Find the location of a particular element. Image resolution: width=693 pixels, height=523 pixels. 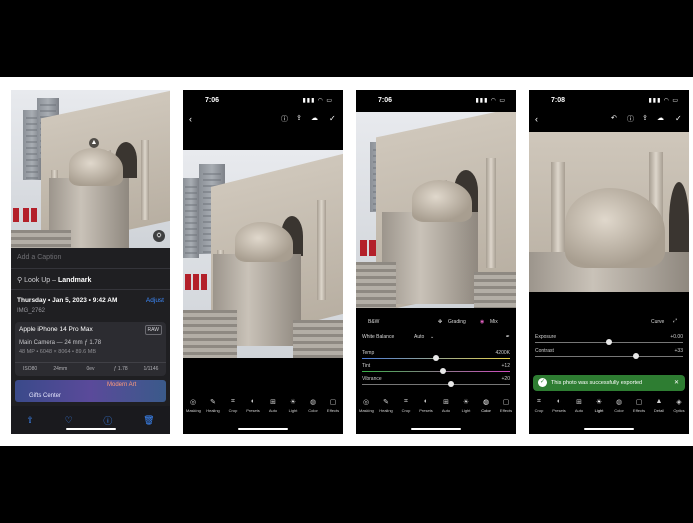

slider-value: +12 is located at coordinates (505, 366).